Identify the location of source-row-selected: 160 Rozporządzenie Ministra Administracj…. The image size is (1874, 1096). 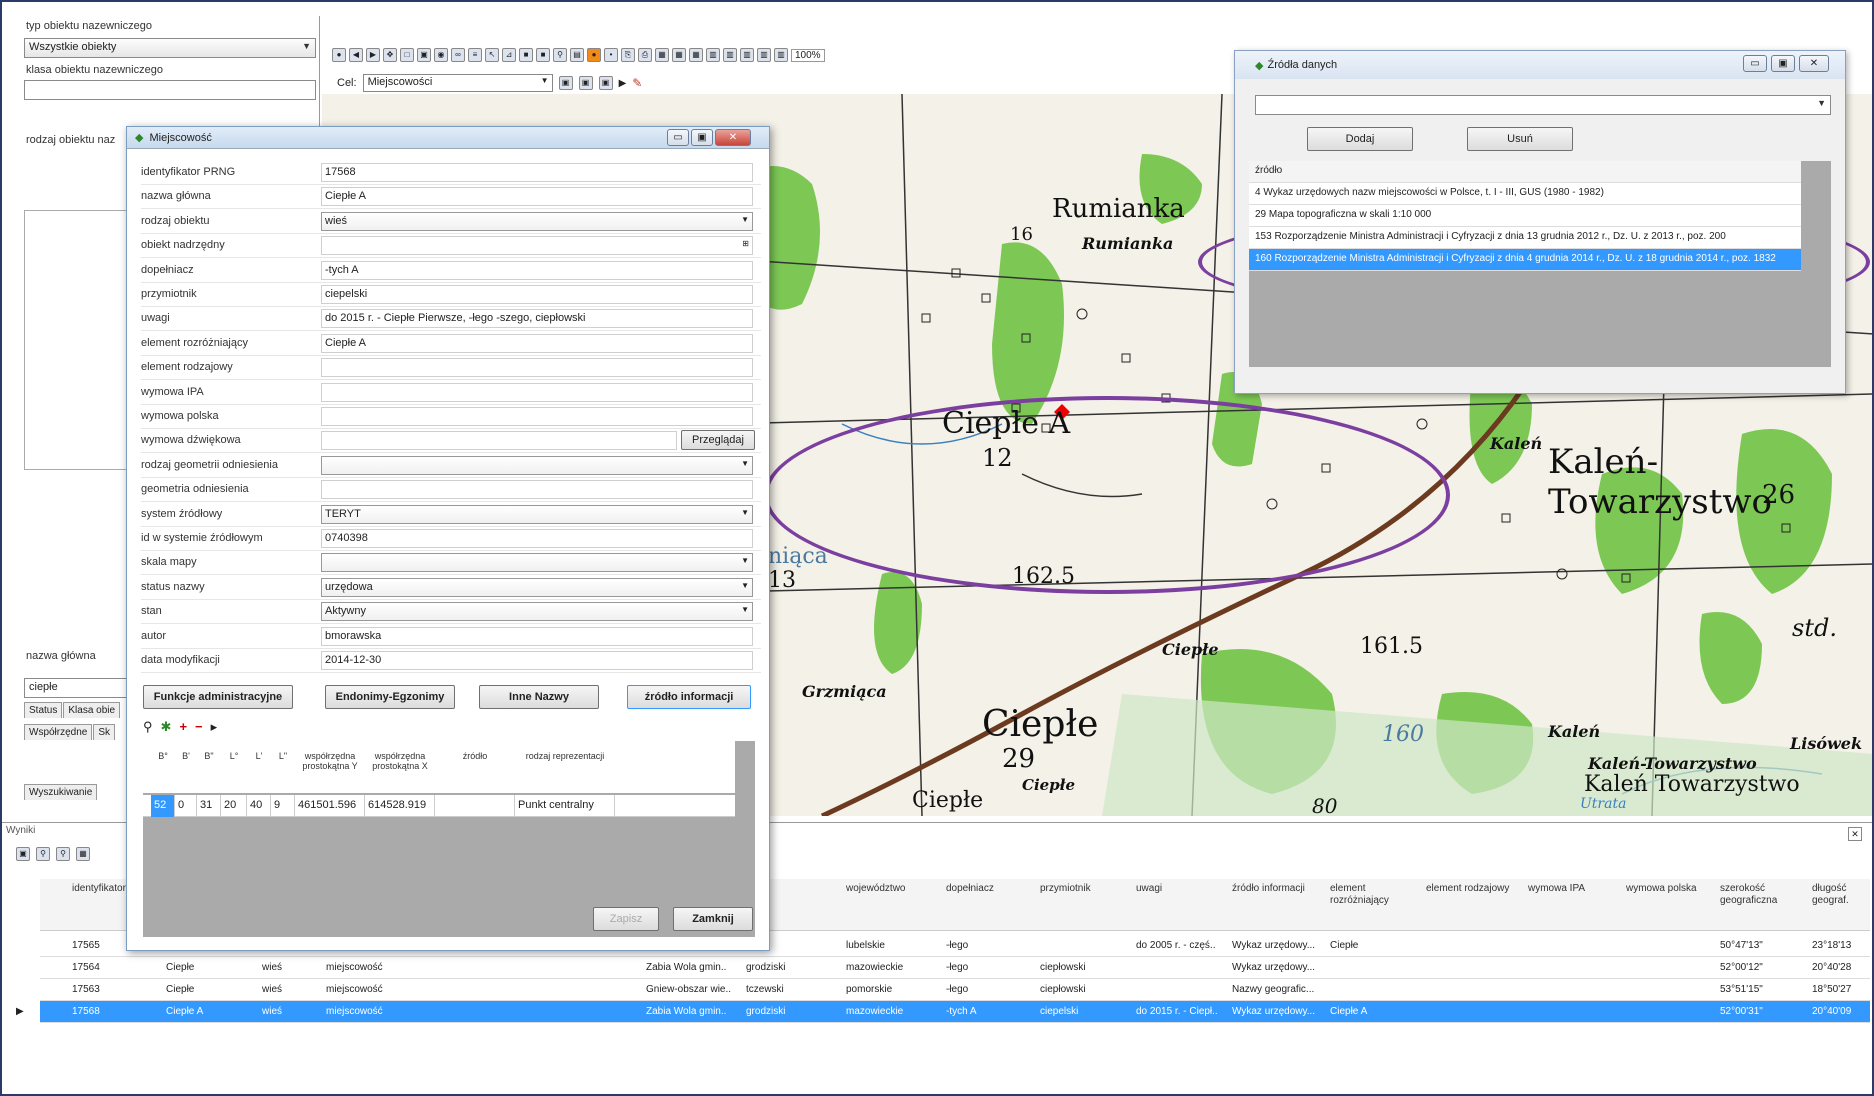
(1525, 260).